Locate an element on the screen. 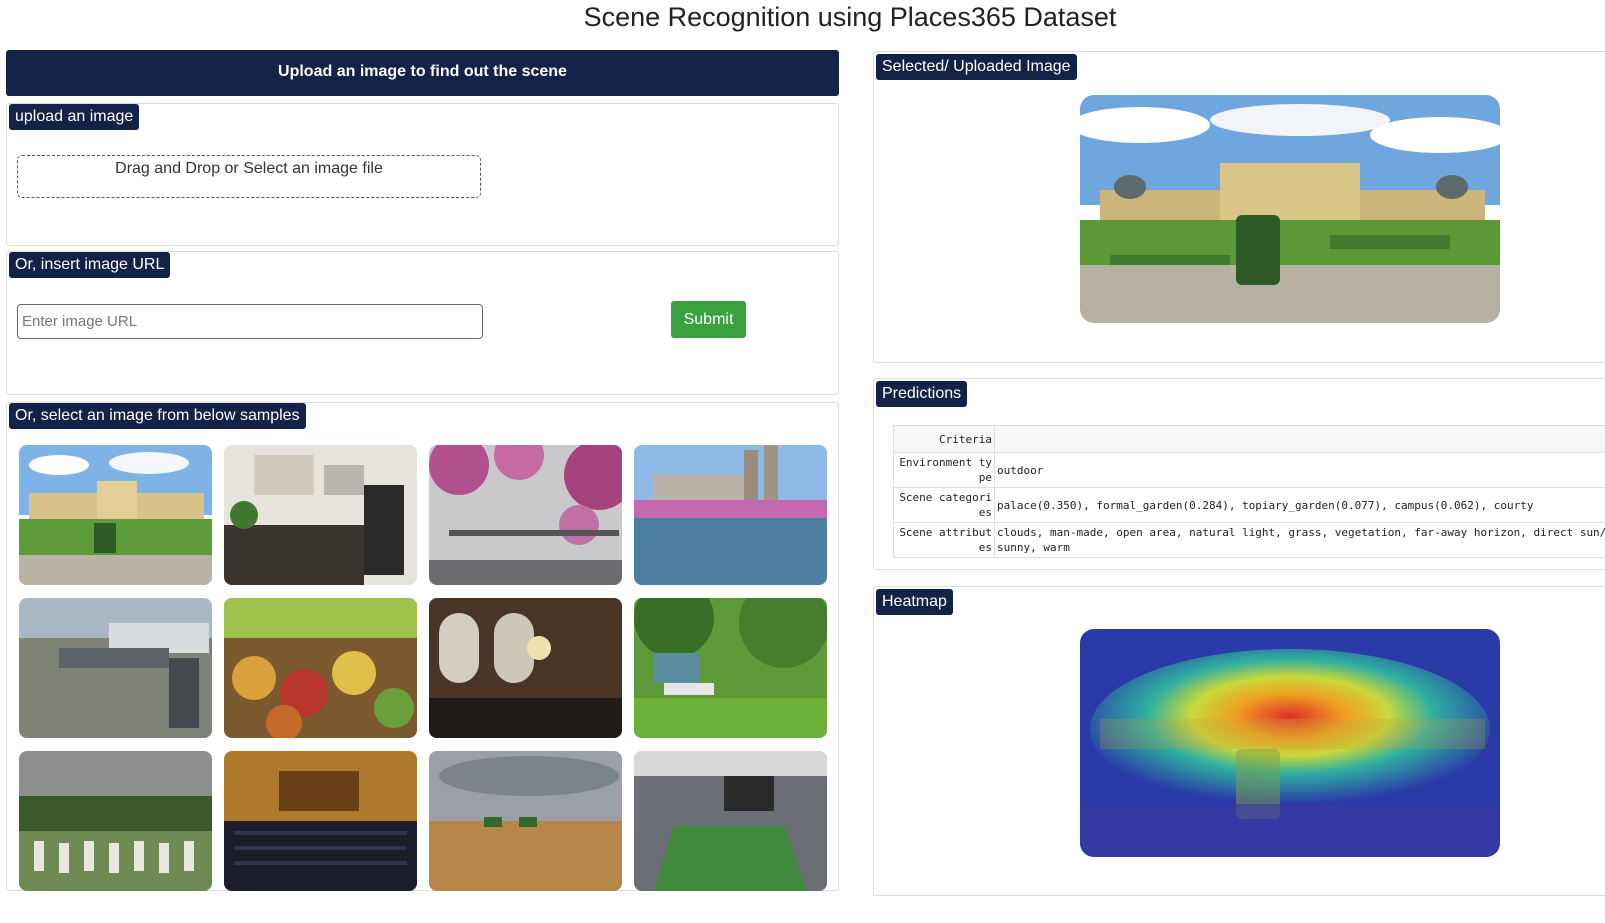 This screenshot has height=923, width=1605. table-row: Environment type outdoor is located at coordinates (1248, 470).